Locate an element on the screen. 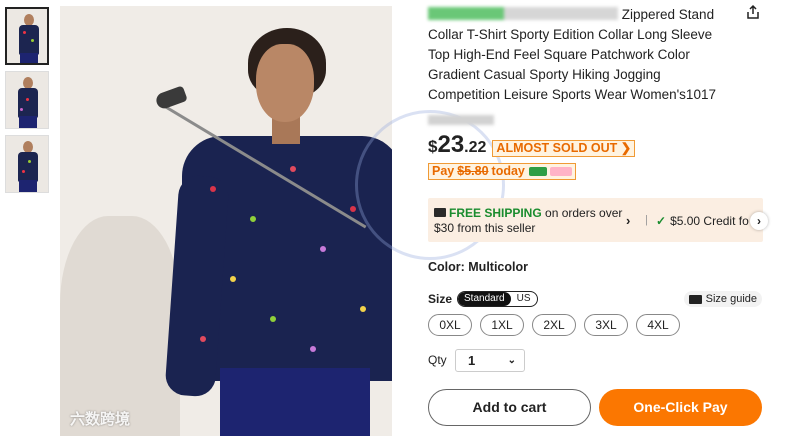 The image size is (800, 436). size-options: 0XL 1XL 2XL 3XL 4XL is located at coordinates (558, 325).